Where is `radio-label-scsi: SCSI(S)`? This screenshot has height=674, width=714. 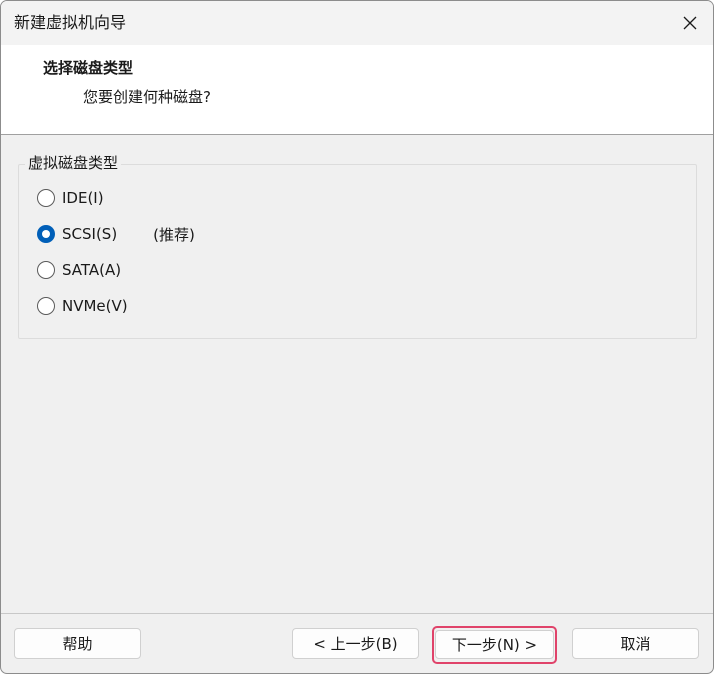 radio-label-scsi: SCSI(S) is located at coordinates (90, 234).